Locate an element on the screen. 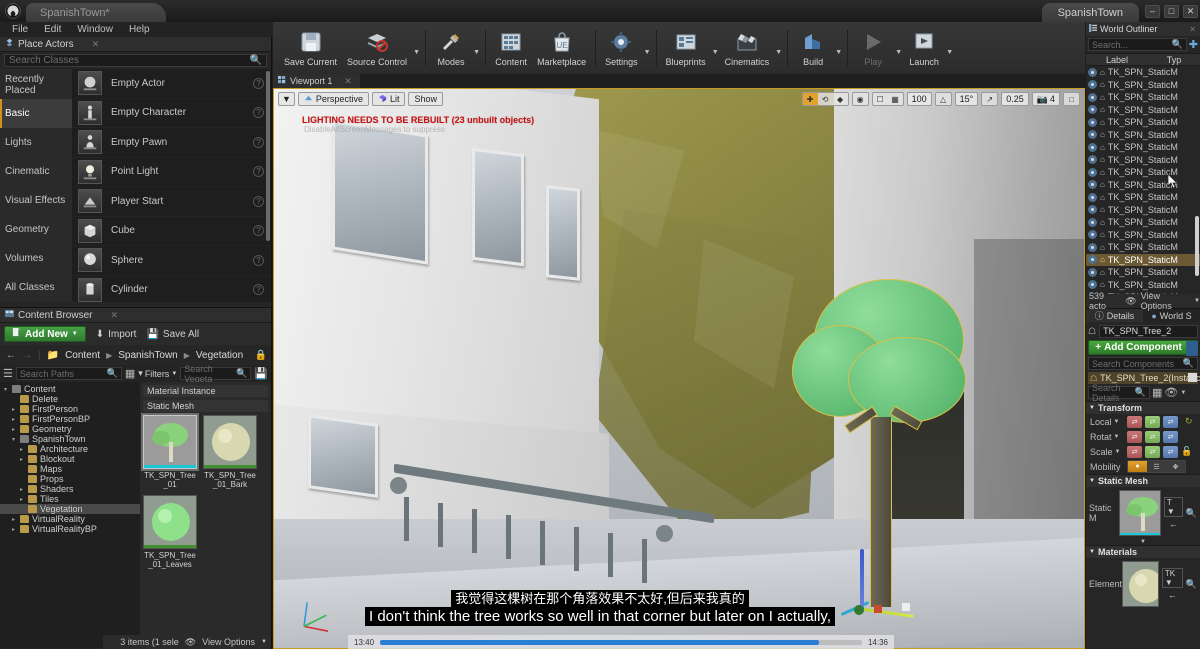 The image size is (1200, 649). filters-button: ▾ Filters ▼ is located at coordinates (157, 373).